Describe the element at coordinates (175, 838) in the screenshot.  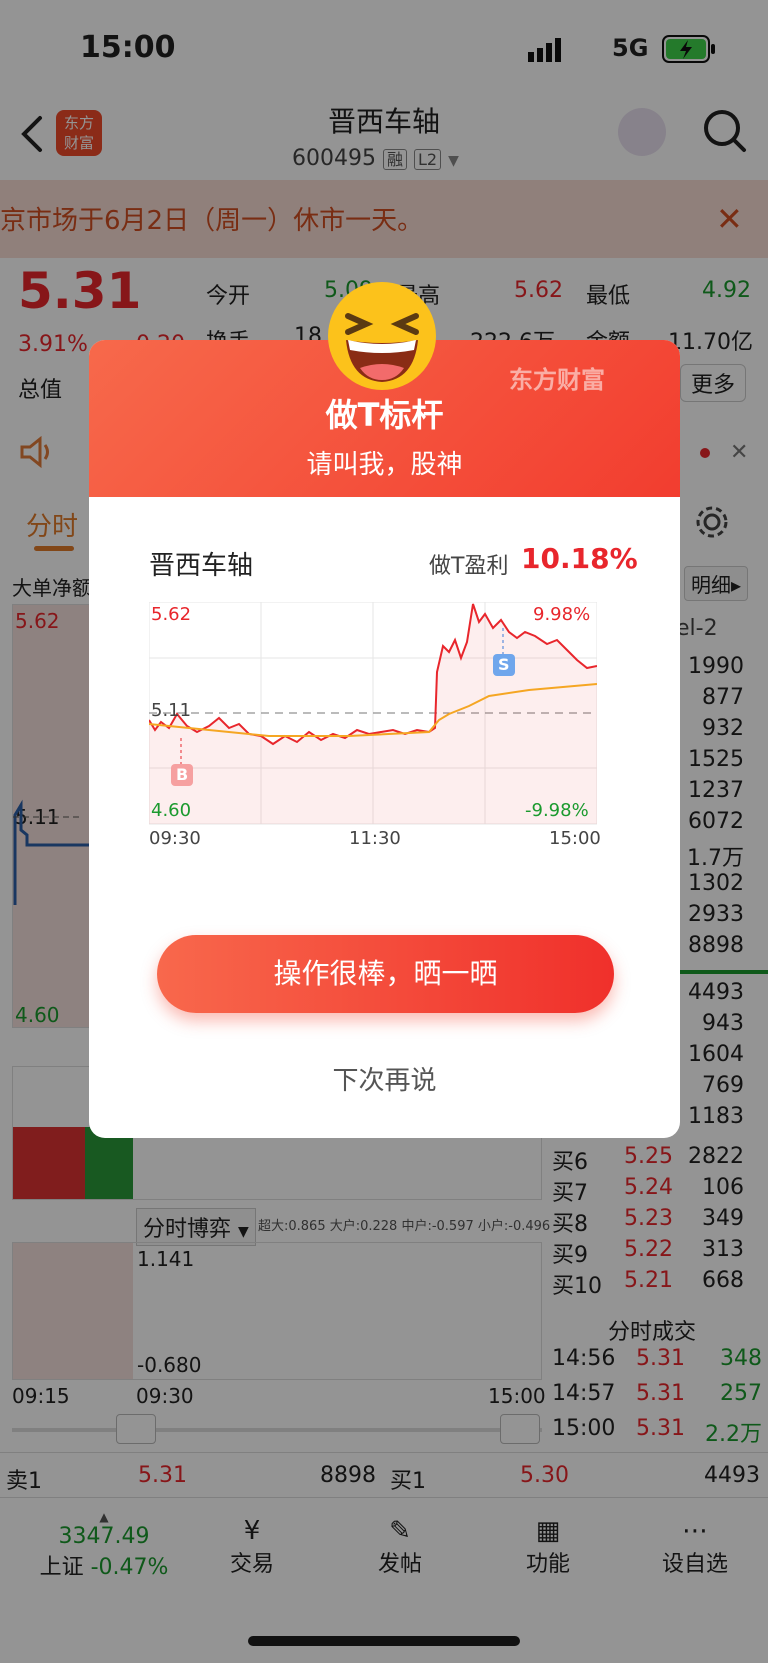
I see `modal-chart-time-start: 09:30` at that location.